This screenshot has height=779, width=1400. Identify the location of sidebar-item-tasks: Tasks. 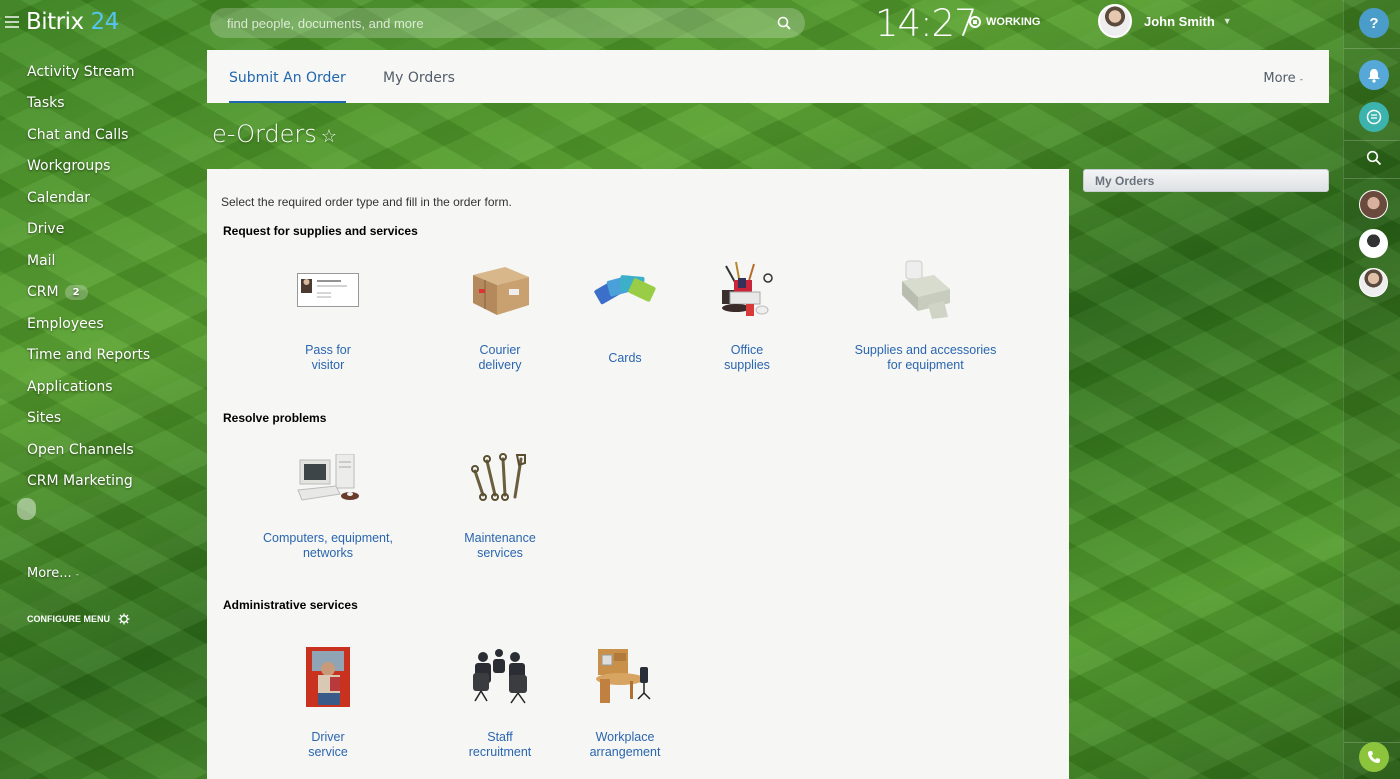
(88, 104).